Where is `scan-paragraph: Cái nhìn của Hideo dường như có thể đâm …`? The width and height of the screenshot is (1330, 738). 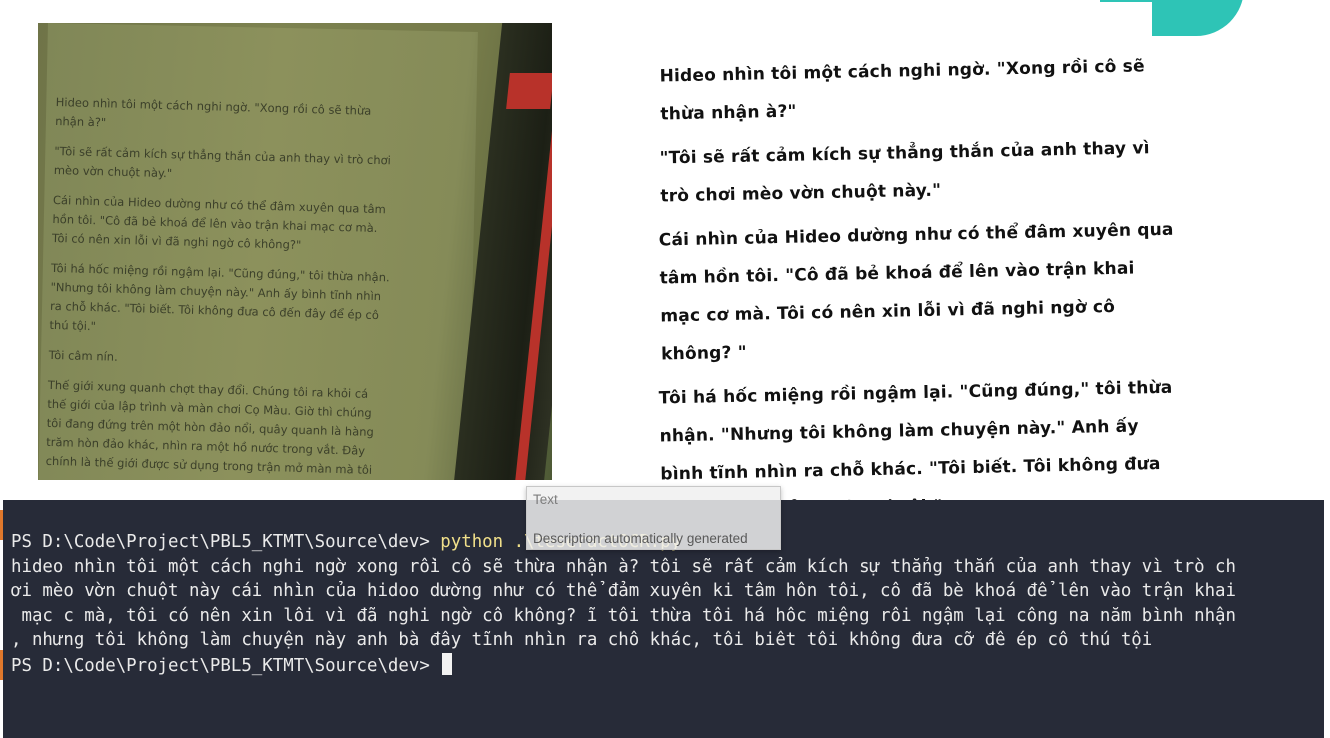 scan-paragraph: Cái nhìn của Hideo dường như có thể đâm … is located at coordinates (916, 292).